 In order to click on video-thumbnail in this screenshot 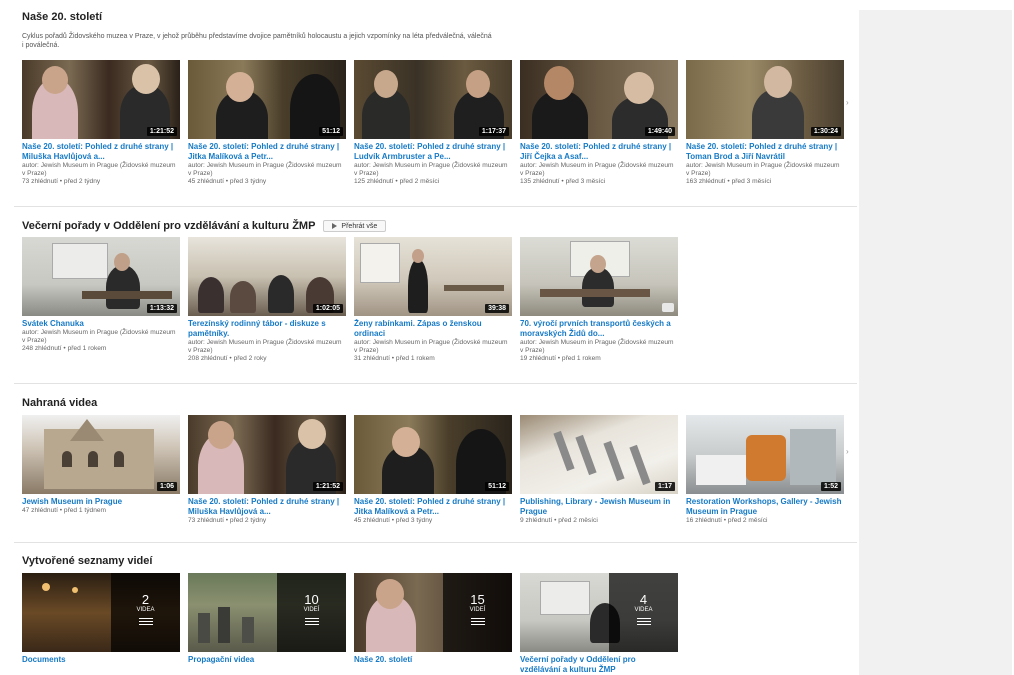, I will do `click(599, 276)`.